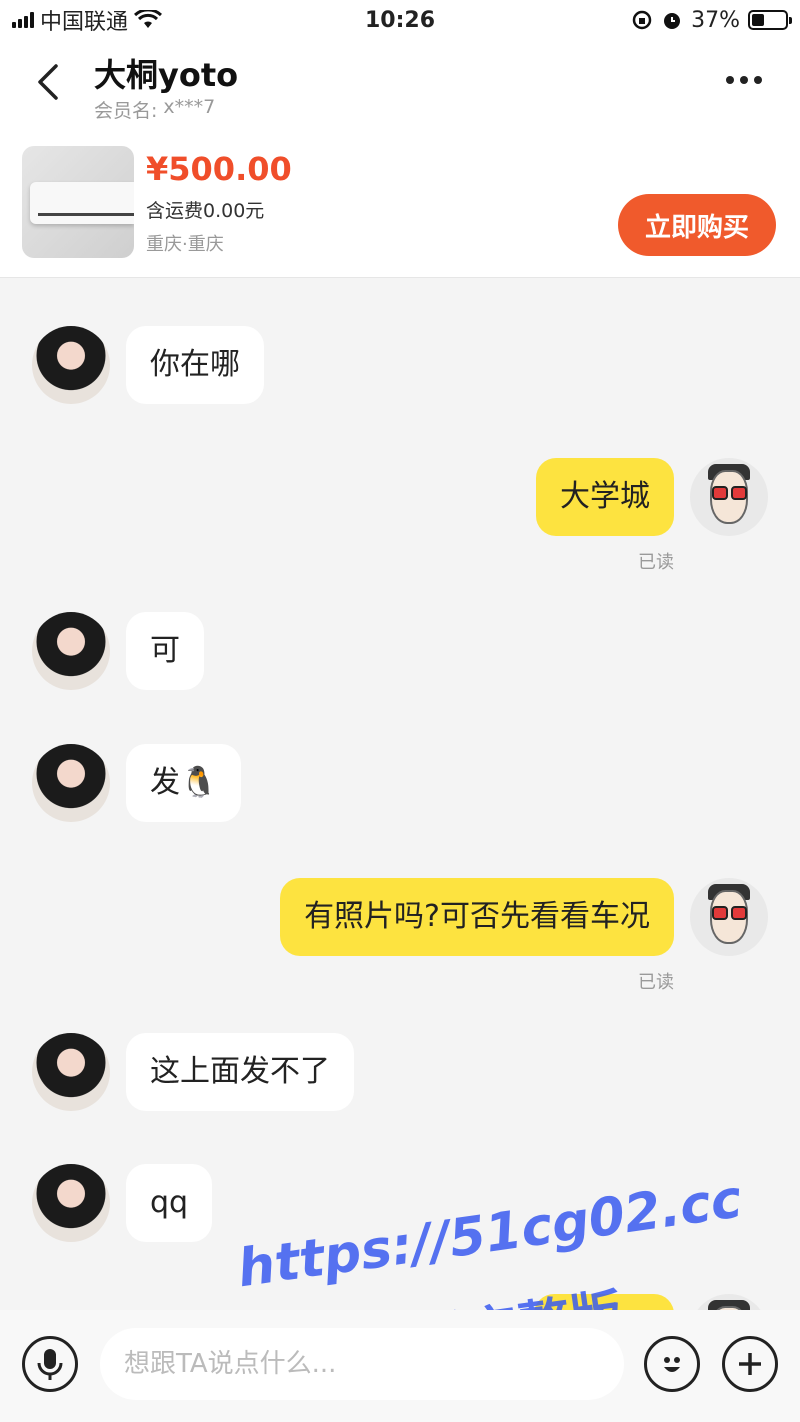 This screenshot has height=1422, width=800. I want to click on message-bubble: 你在哪, so click(195, 365).